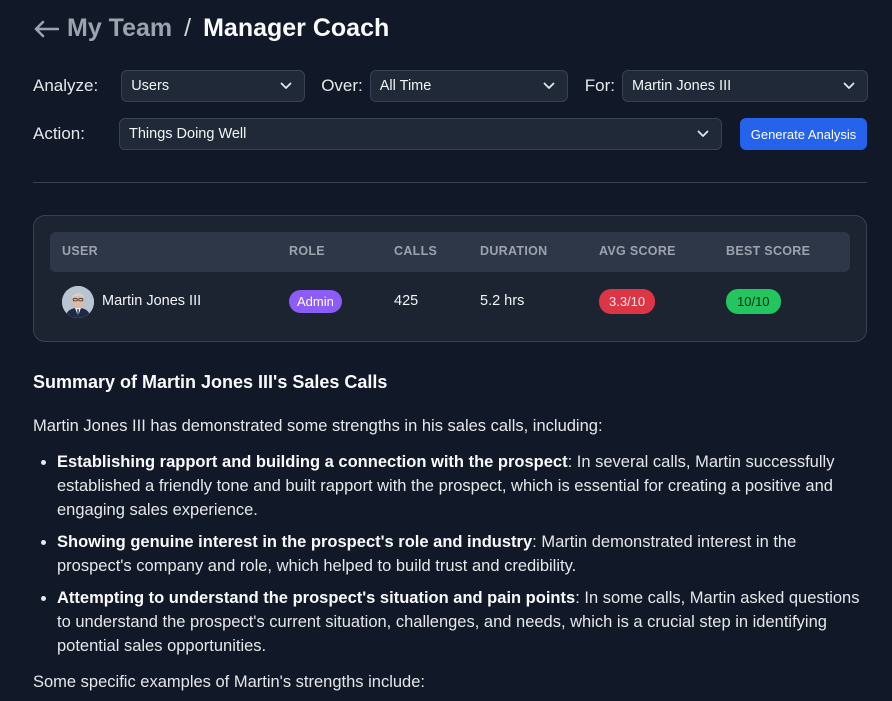  What do you see at coordinates (152, 301) in the screenshot?
I see `user-name: Martin Jones III` at bounding box center [152, 301].